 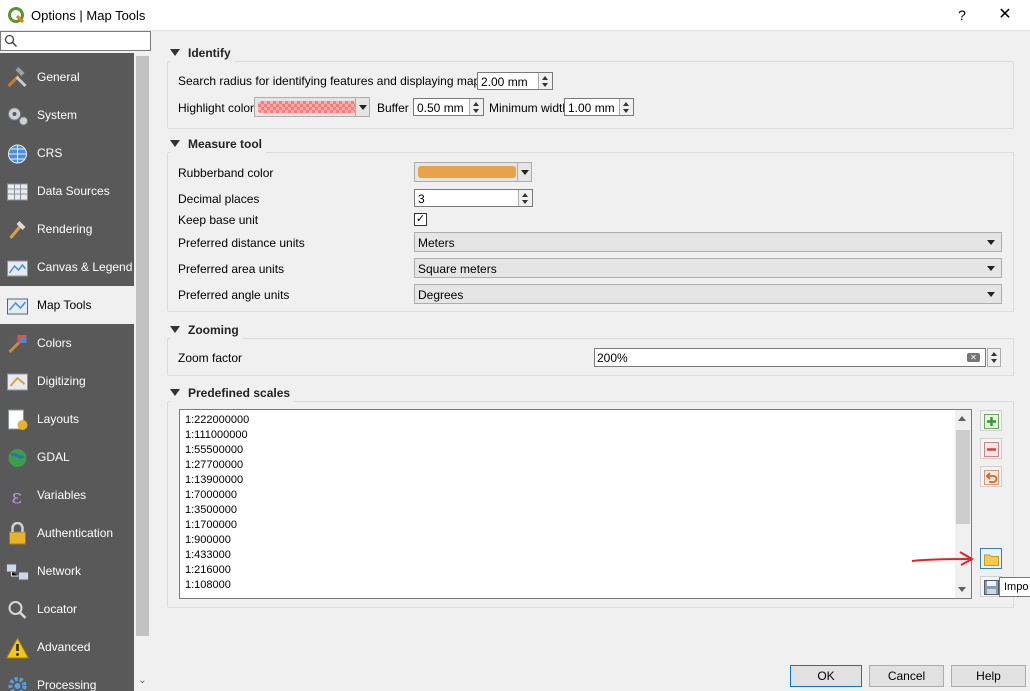 I want to click on sidebar-item-general: General, so click(x=67, y=77).